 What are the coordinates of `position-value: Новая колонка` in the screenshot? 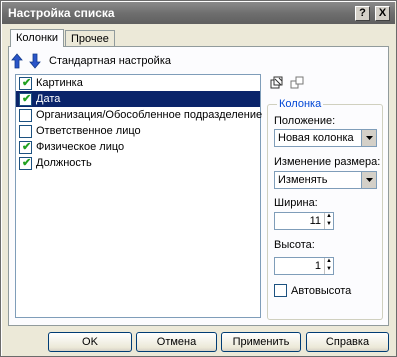 It's located at (316, 138).